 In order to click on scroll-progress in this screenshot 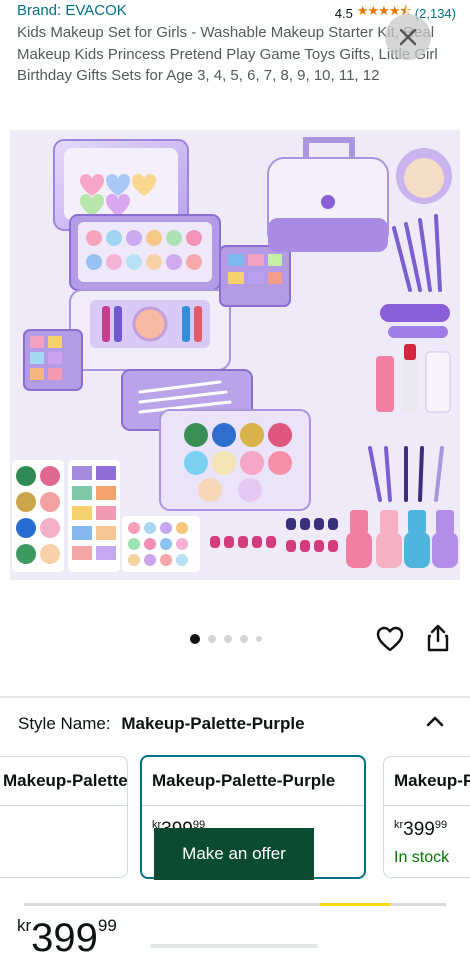, I will do `click(235, 904)`.